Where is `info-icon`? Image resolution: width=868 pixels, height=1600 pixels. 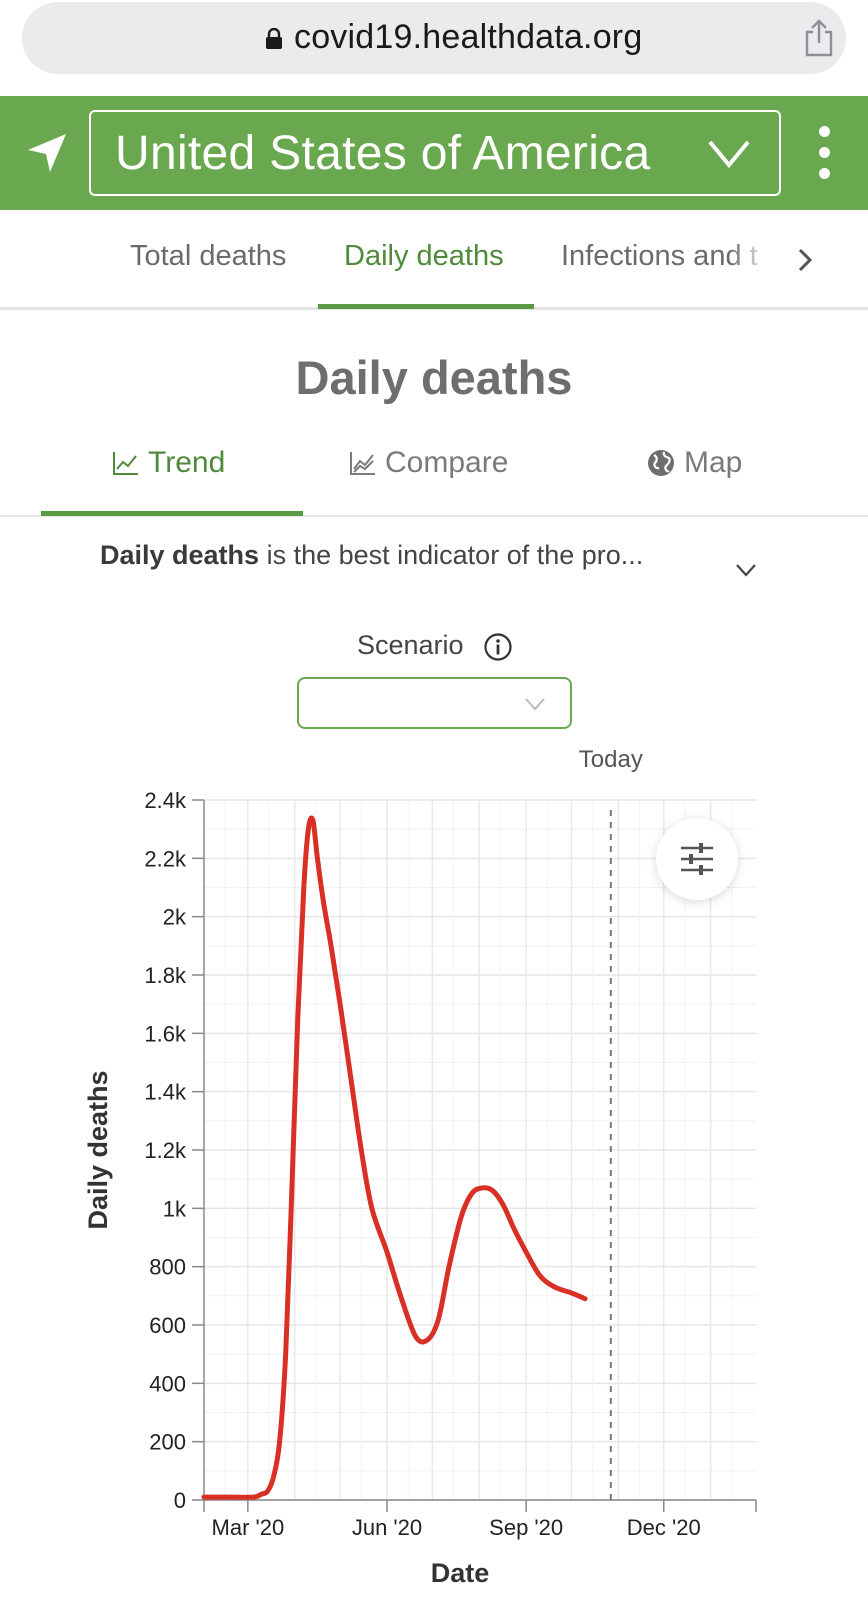
info-icon is located at coordinates (498, 647).